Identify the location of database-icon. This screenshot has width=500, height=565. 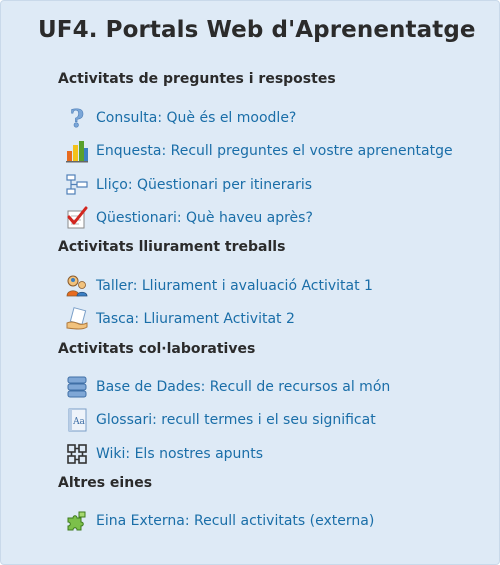
(77, 387).